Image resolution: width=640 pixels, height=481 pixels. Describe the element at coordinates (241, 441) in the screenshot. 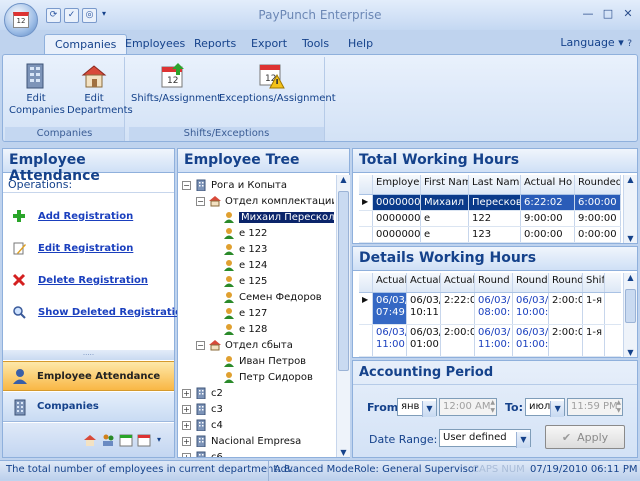

I see `tree-node: + Nacional Empresa` at that location.